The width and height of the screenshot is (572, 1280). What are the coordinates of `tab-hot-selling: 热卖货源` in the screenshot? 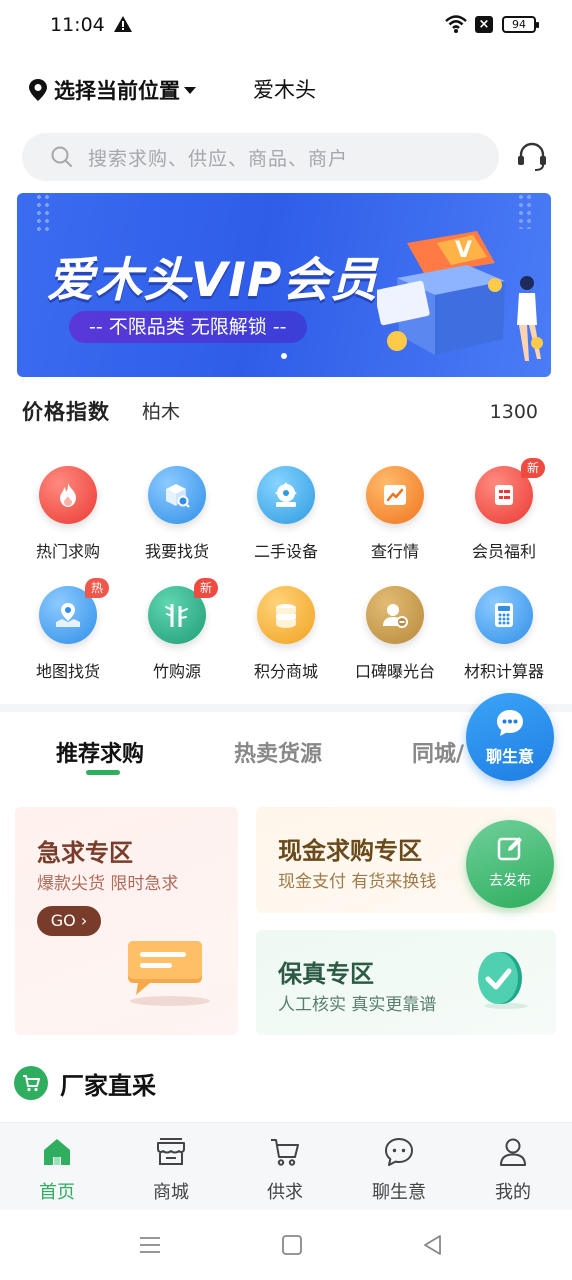 It's located at (278, 752).